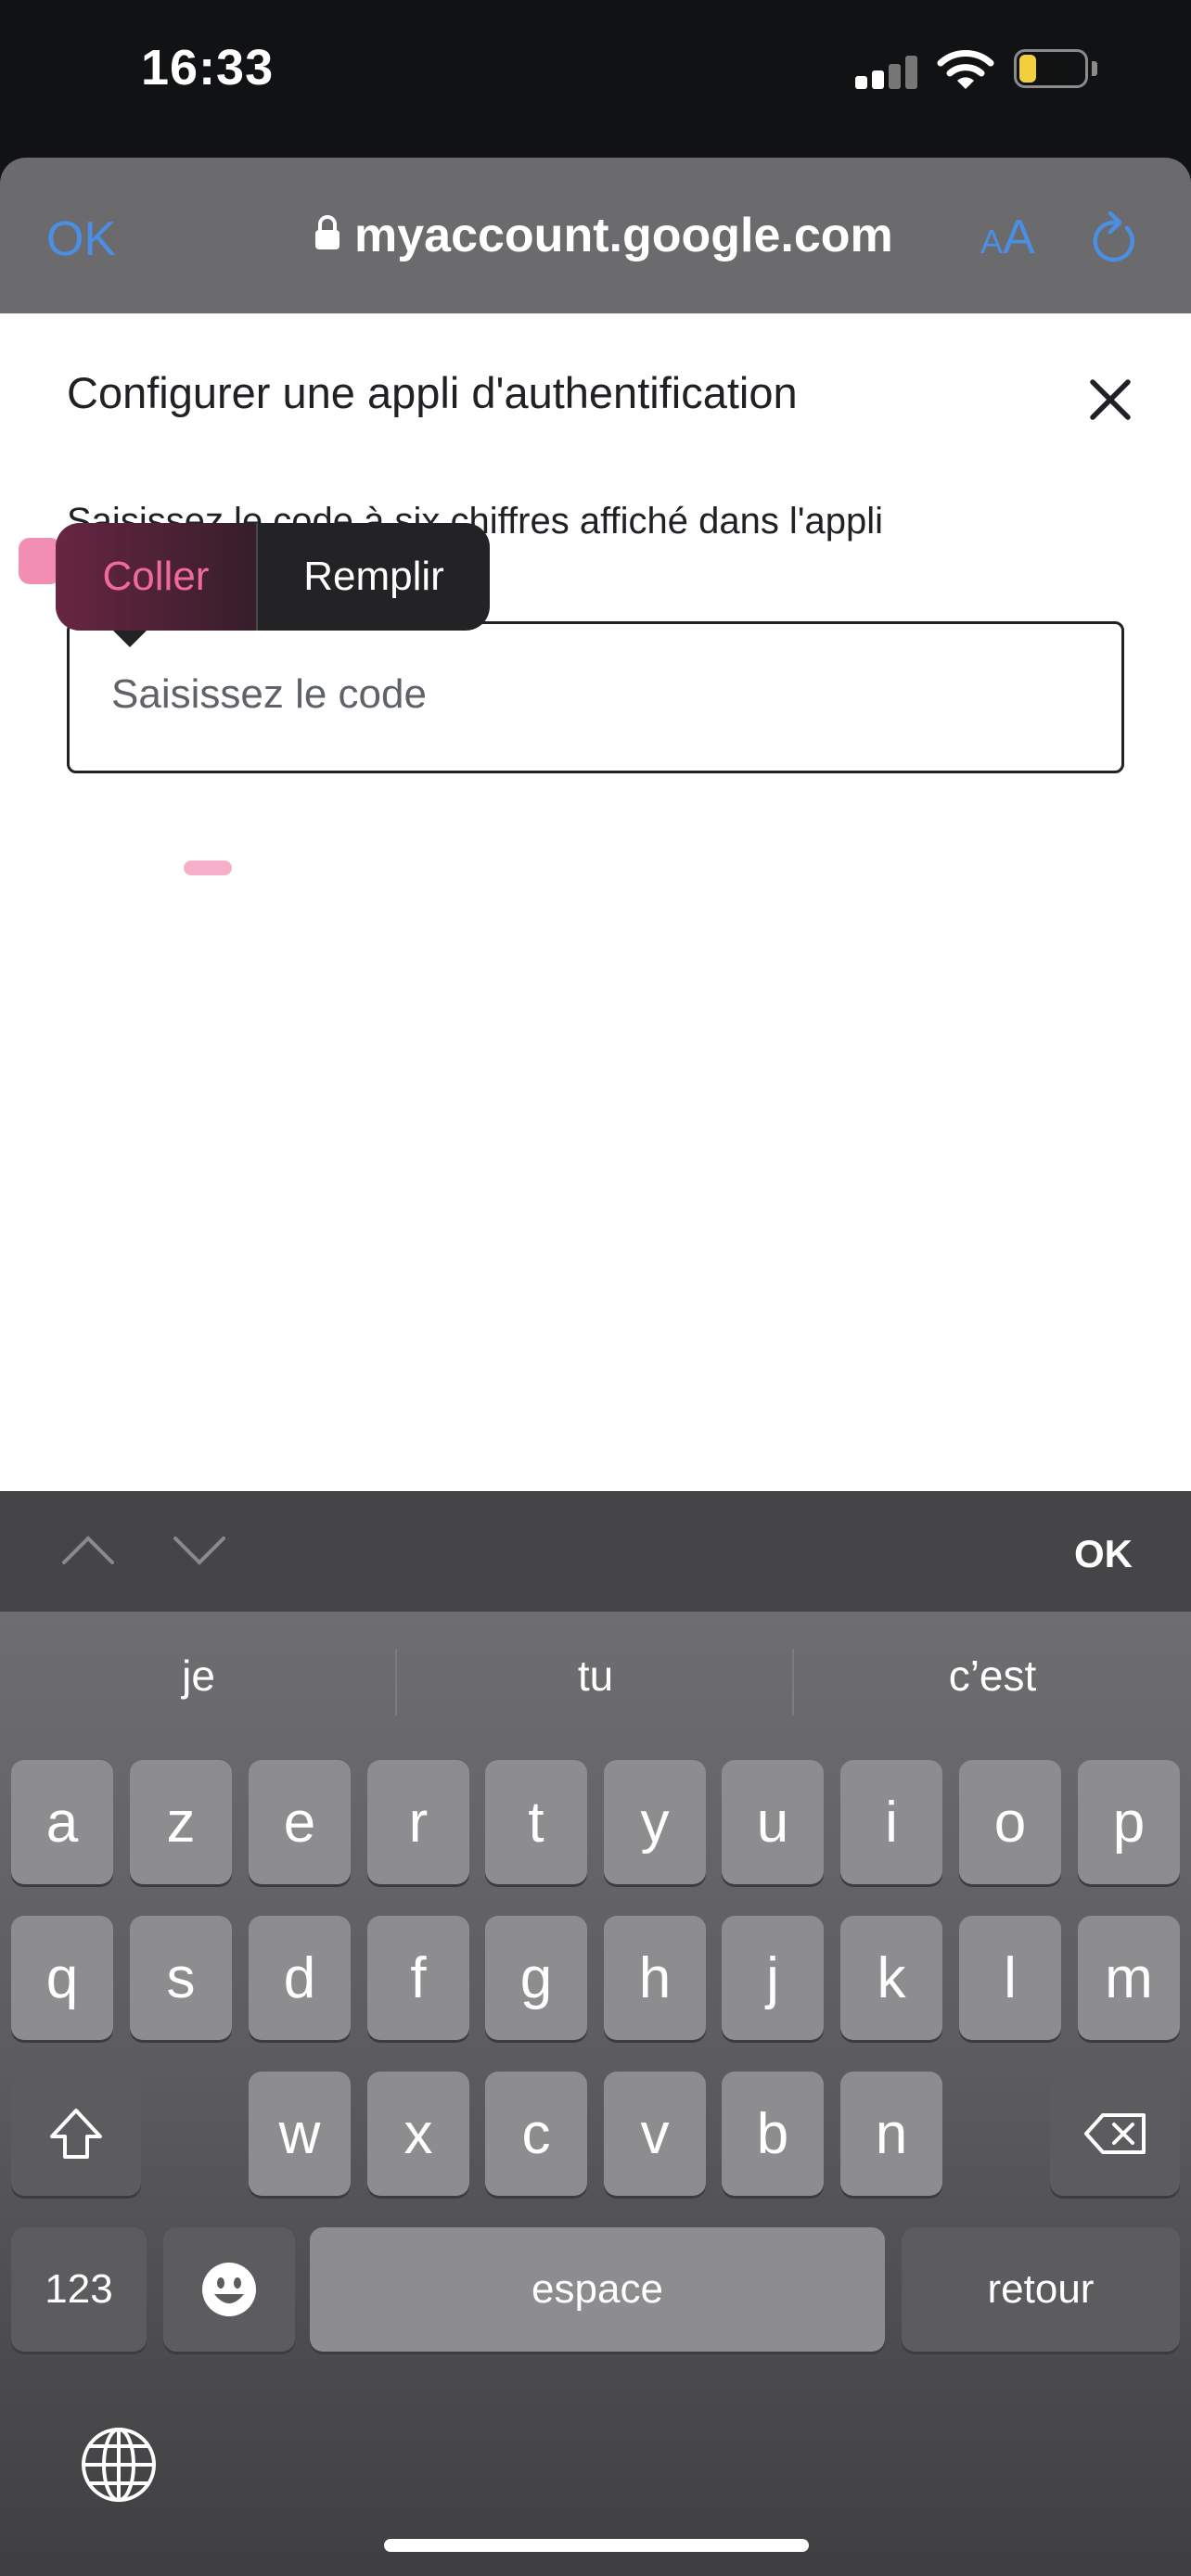  I want to click on reader-settings-button: AA, so click(1007, 238).